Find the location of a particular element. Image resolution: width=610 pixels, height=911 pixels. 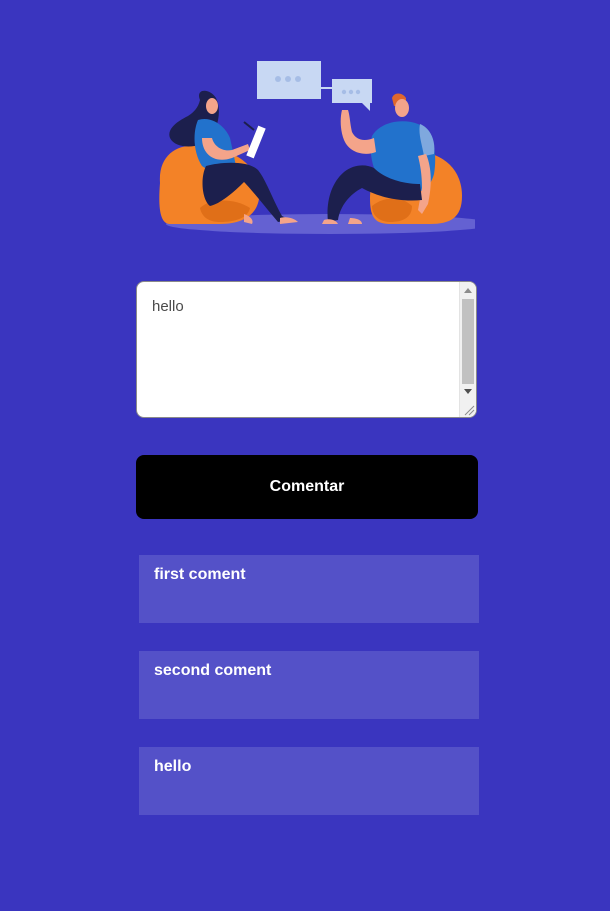

comment-submit-button: Comentar is located at coordinates (307, 487).